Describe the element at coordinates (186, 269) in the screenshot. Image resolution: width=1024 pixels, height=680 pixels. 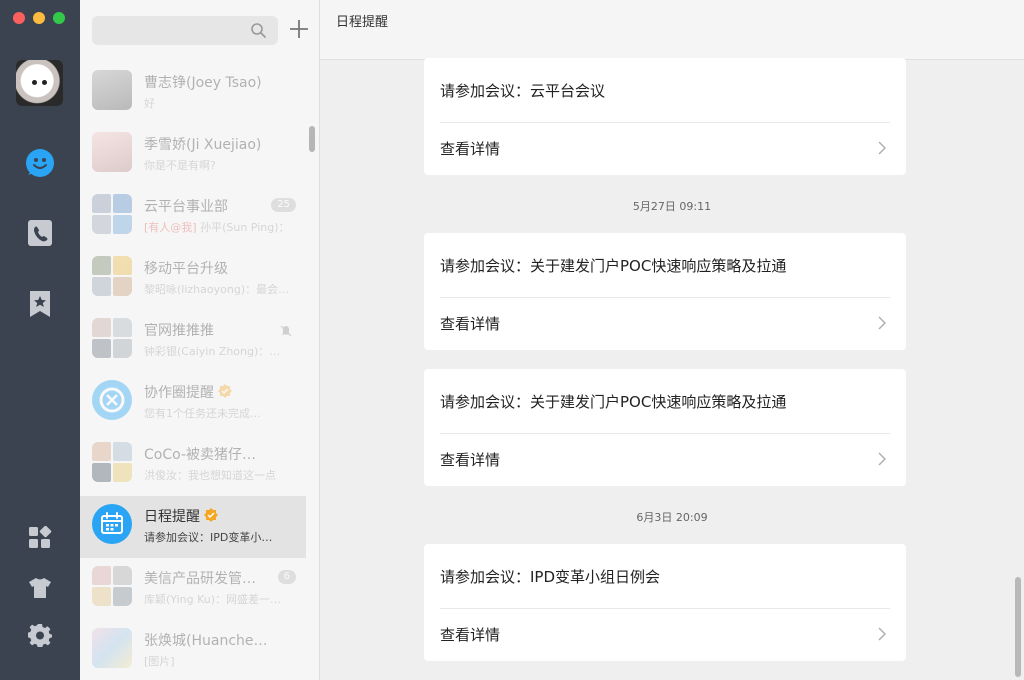
I see `conversation-name: 移动平台升级` at that location.